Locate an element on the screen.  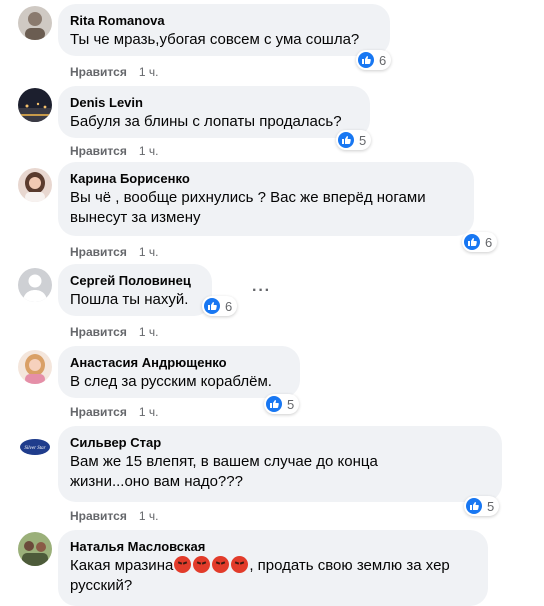
commenter-name: Denis Levin is located at coordinates (214, 102).